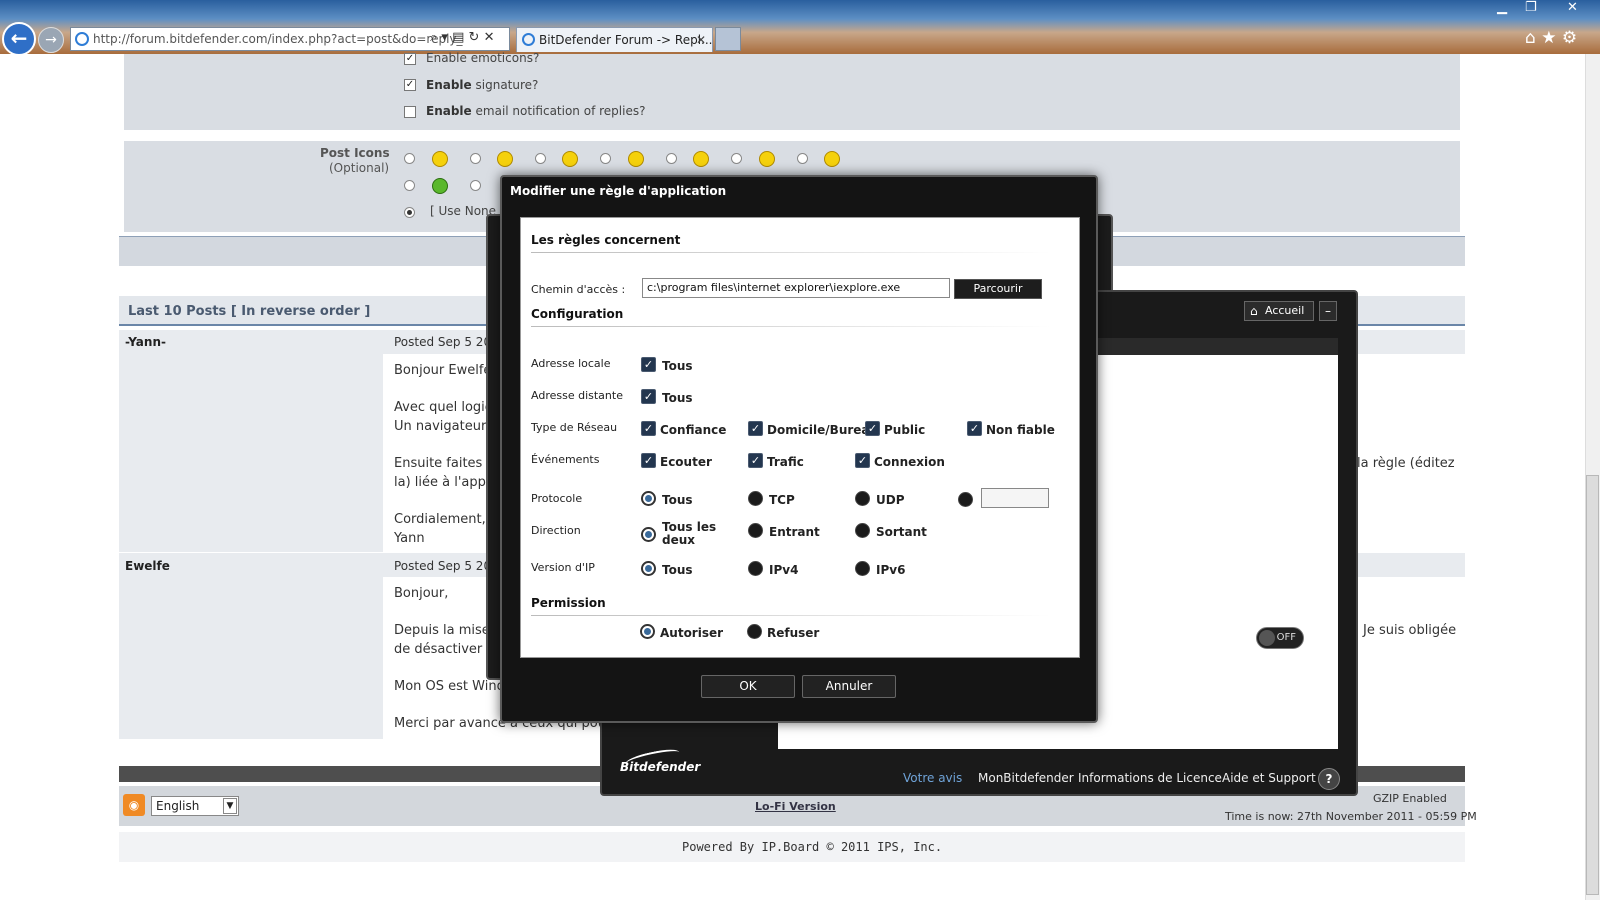 The image size is (1600, 900). Describe the element at coordinates (1015, 498) in the screenshot. I see `protocol-other-input` at that location.